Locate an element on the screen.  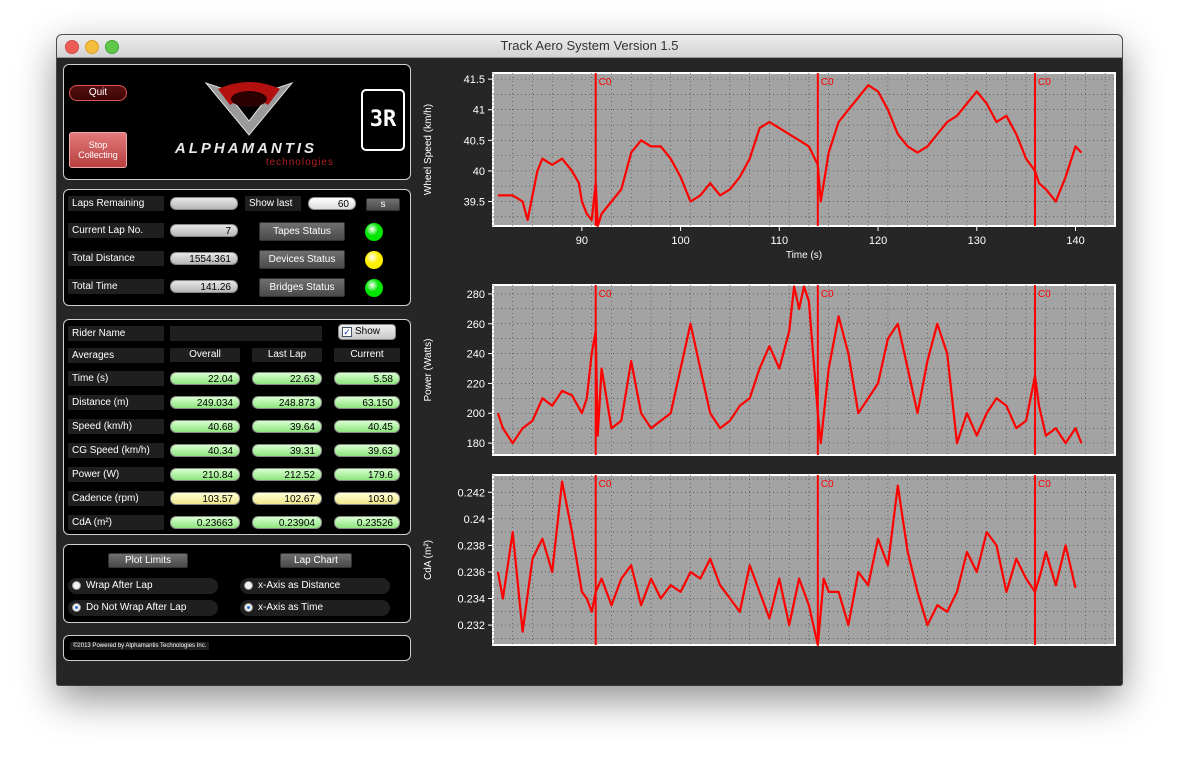
title-bar: Track Aero System Version 1.5 is located at coordinates (589, 46).